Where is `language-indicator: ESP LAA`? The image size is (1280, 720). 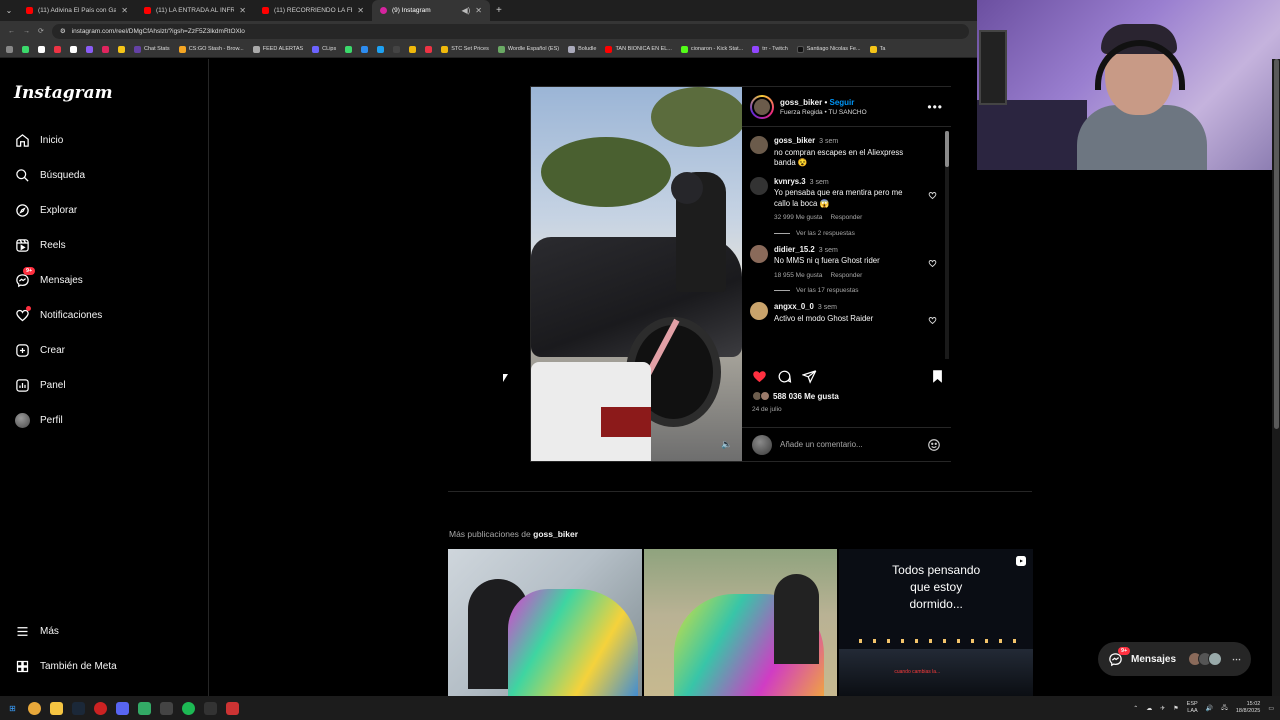
language-indicator: ESP LAA is located at coordinates (1192, 708).